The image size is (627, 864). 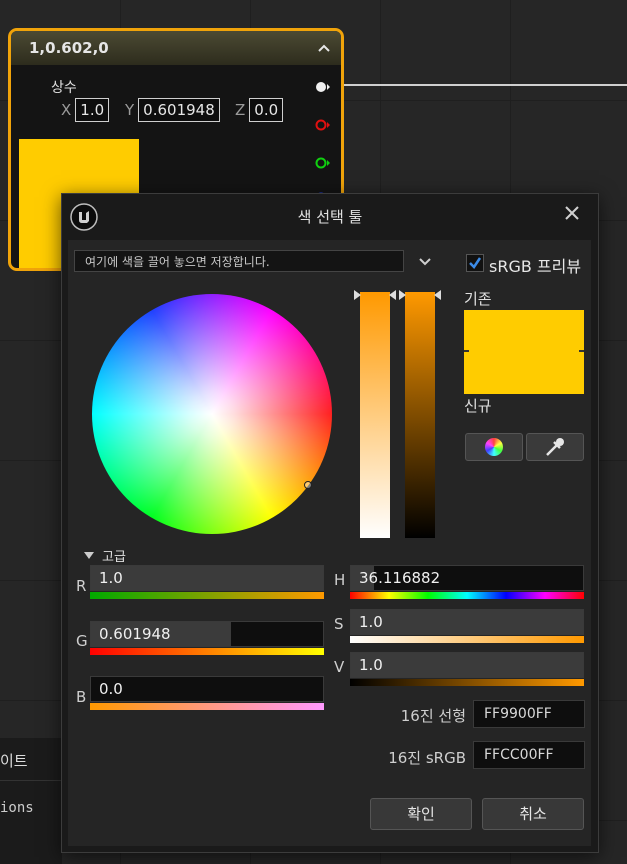 What do you see at coordinates (524, 352) in the screenshot?
I see `color-compare-swatch` at bounding box center [524, 352].